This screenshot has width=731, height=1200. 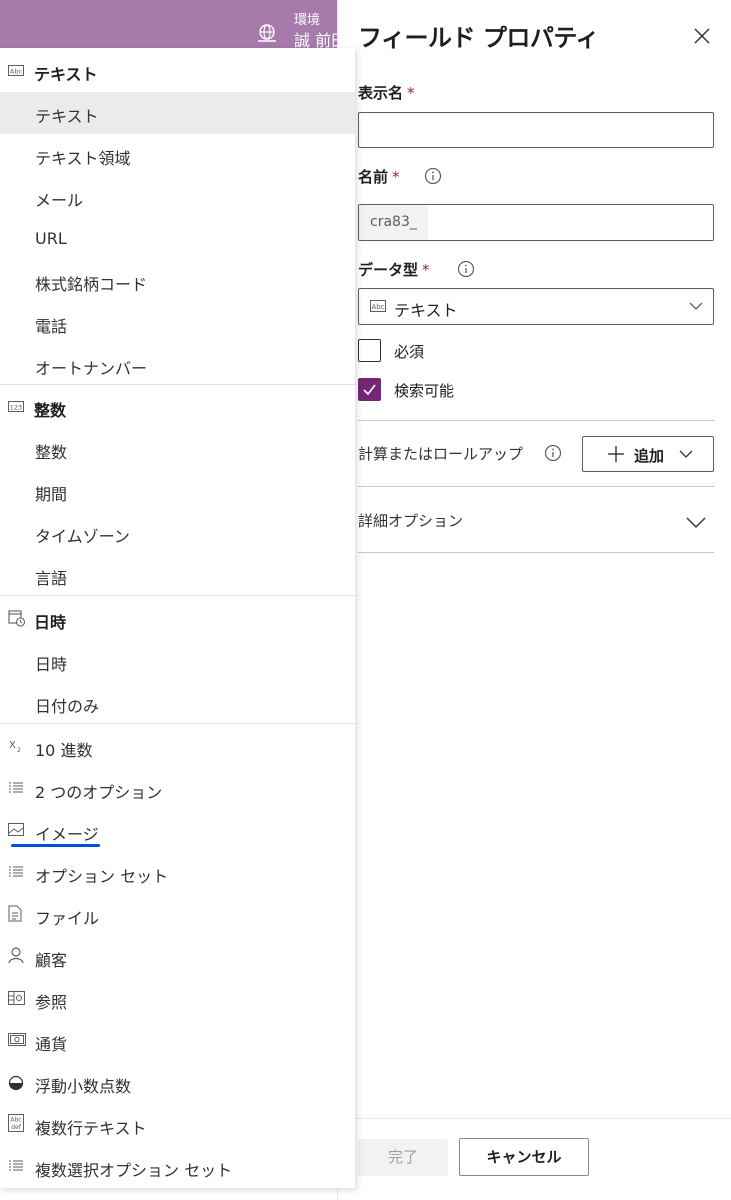 I want to click on option-language: 言語, so click(x=177, y=575).